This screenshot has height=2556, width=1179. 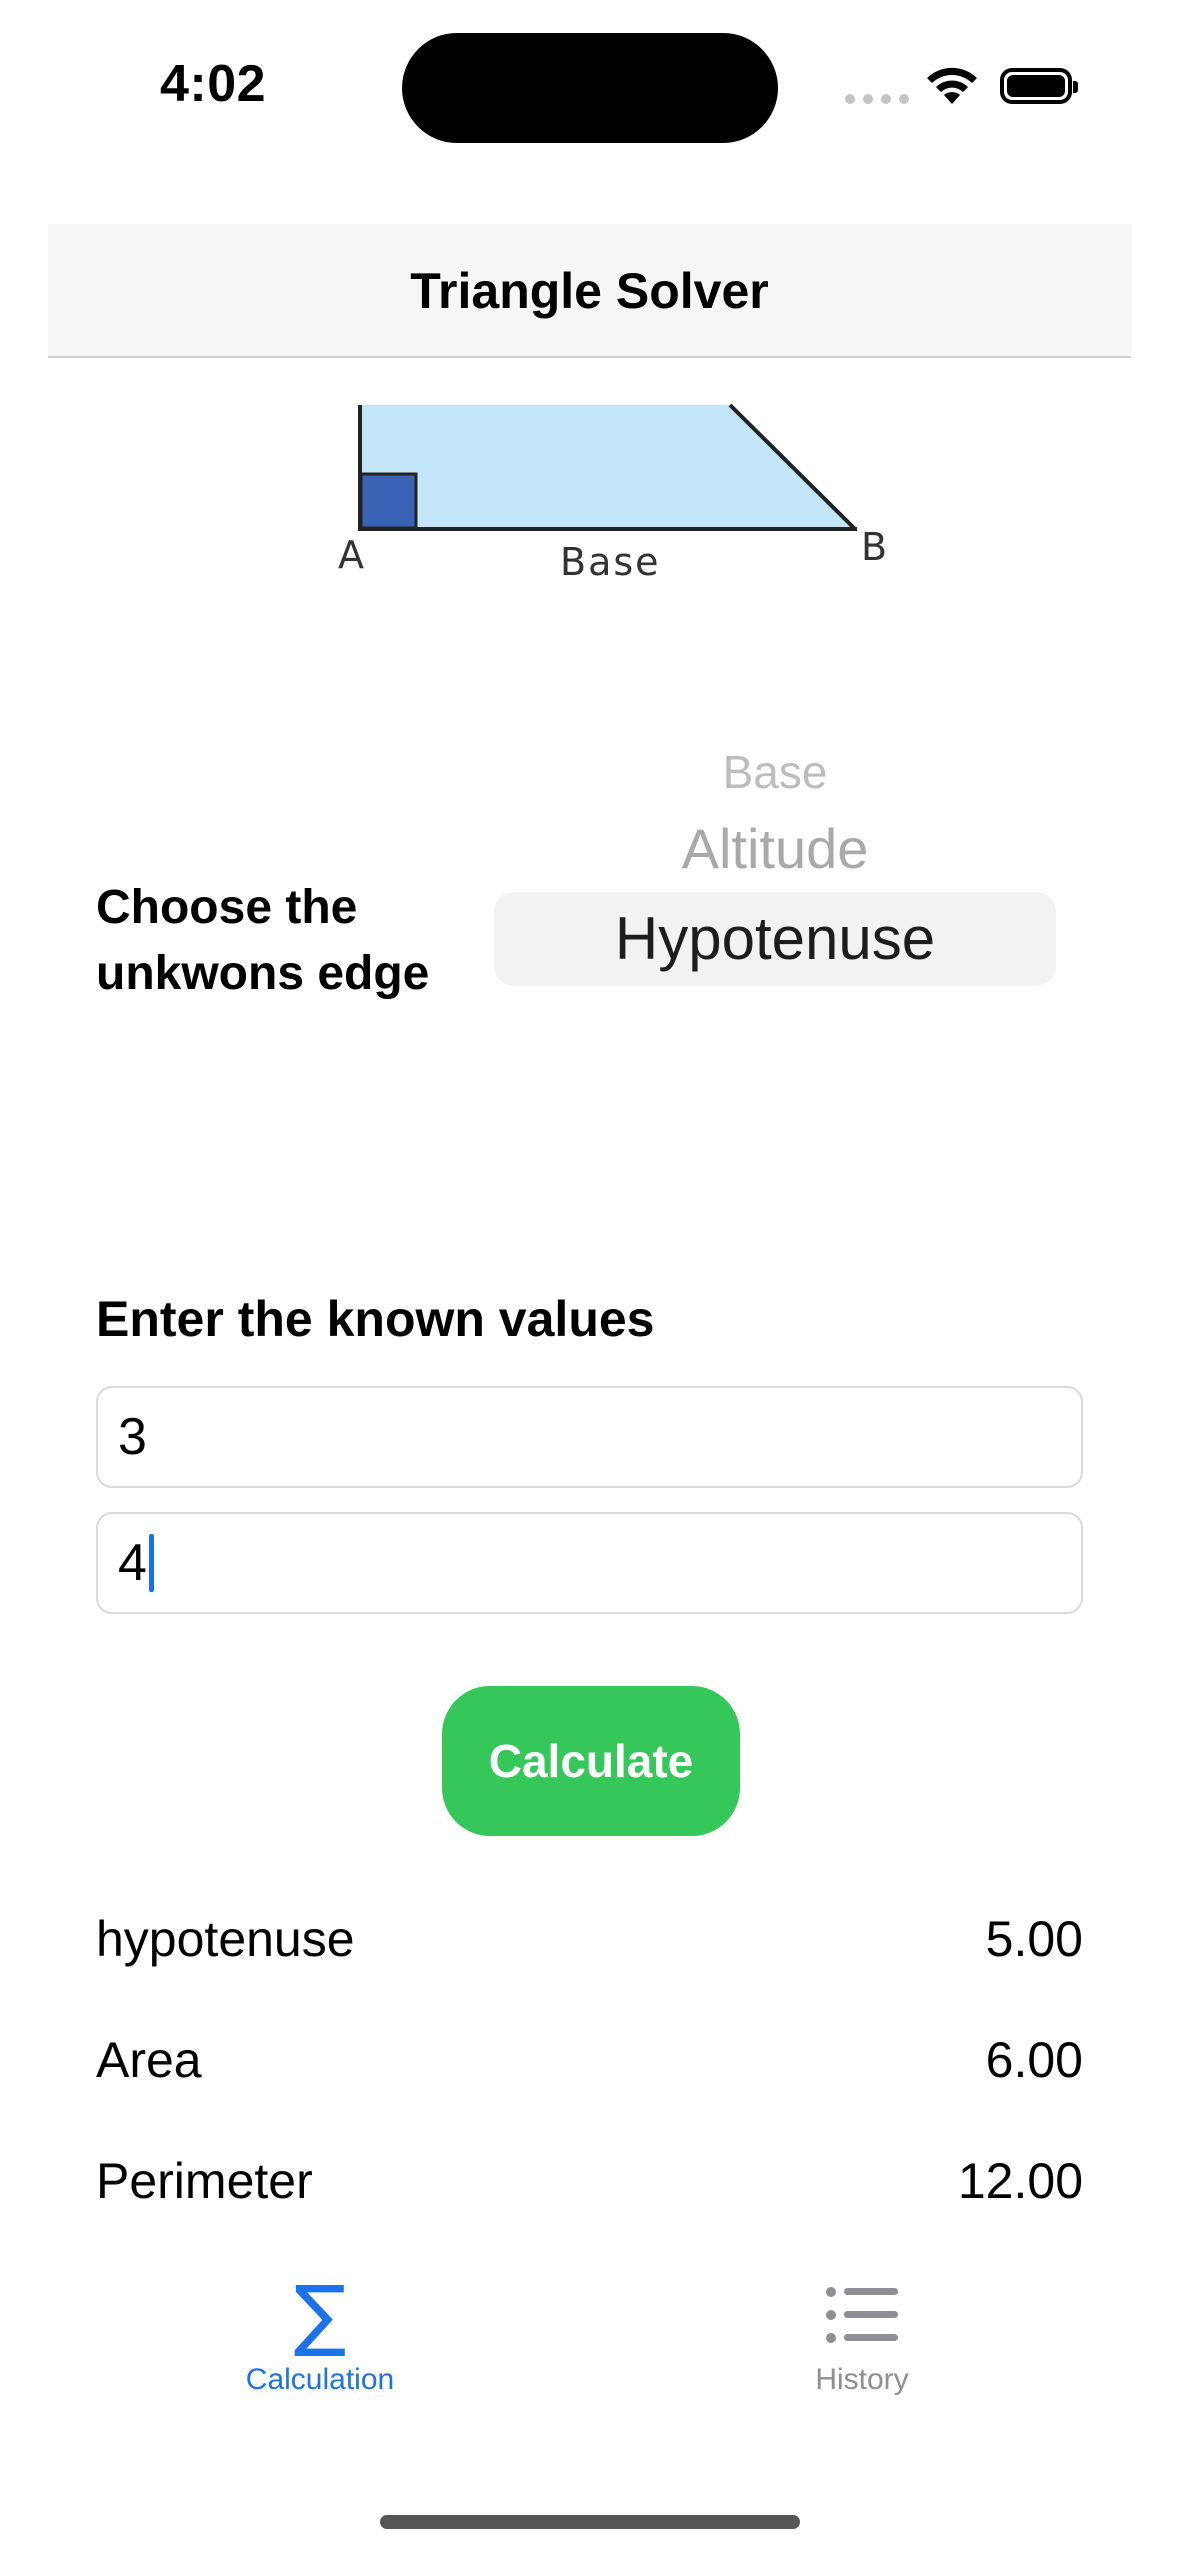 I want to click on tab-history: History, so click(x=862, y=2336).